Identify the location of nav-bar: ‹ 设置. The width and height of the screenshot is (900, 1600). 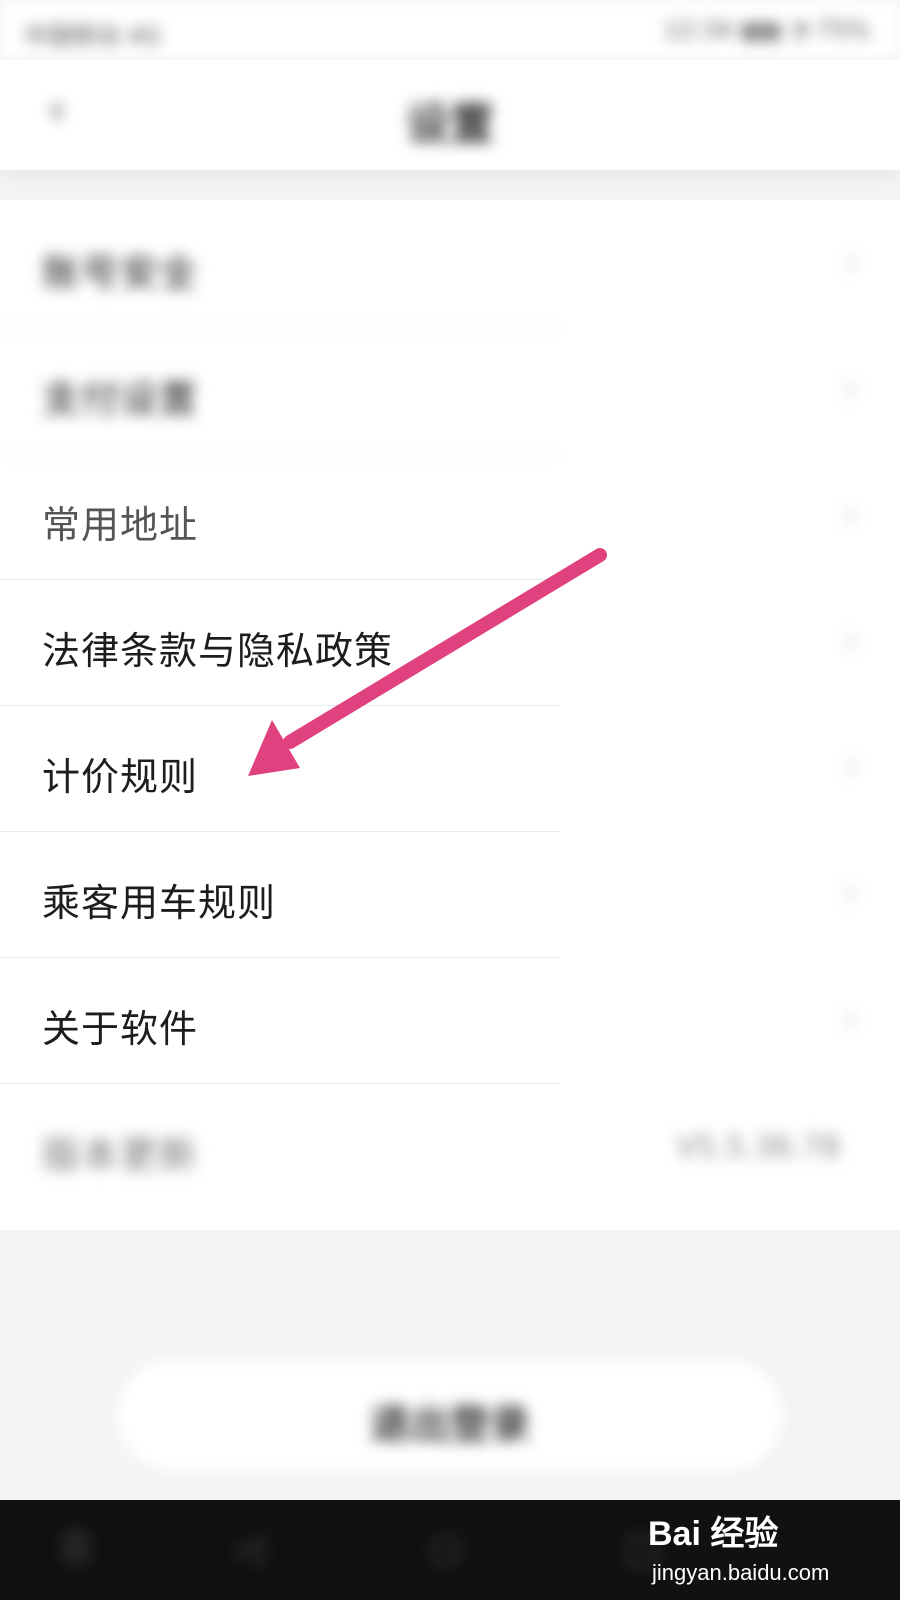
(450, 115).